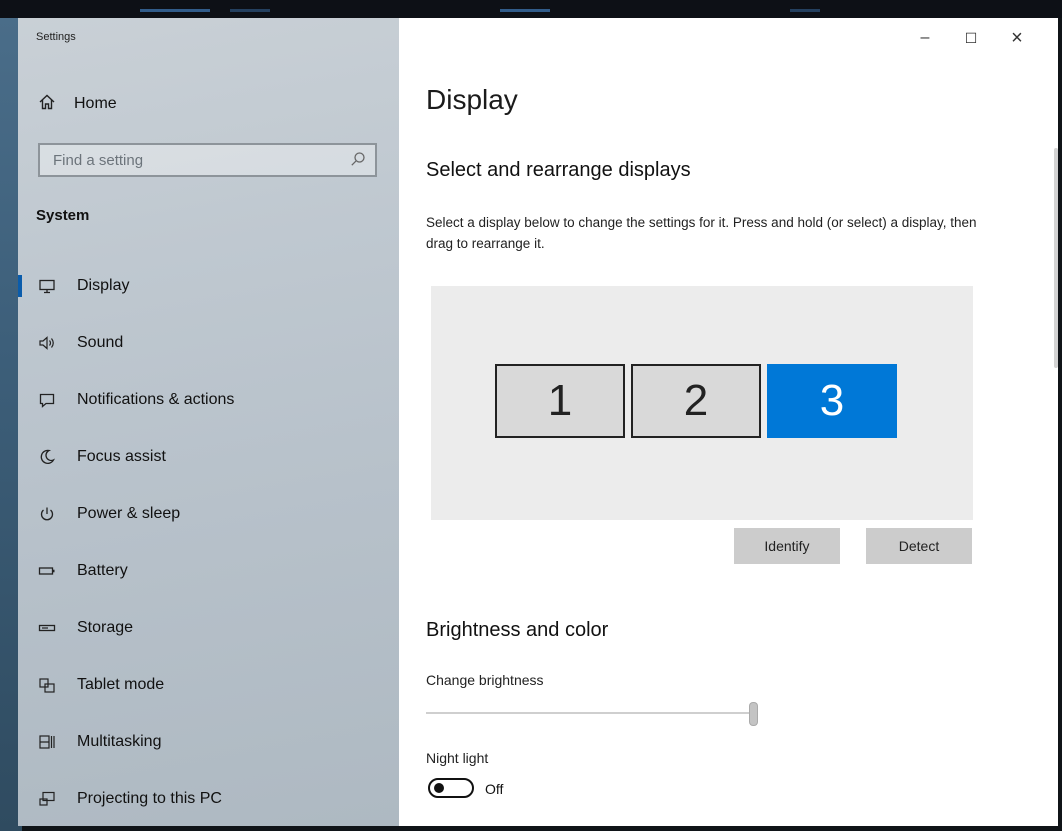 The height and width of the screenshot is (831, 1062). I want to click on page-title: Display, so click(472, 99).